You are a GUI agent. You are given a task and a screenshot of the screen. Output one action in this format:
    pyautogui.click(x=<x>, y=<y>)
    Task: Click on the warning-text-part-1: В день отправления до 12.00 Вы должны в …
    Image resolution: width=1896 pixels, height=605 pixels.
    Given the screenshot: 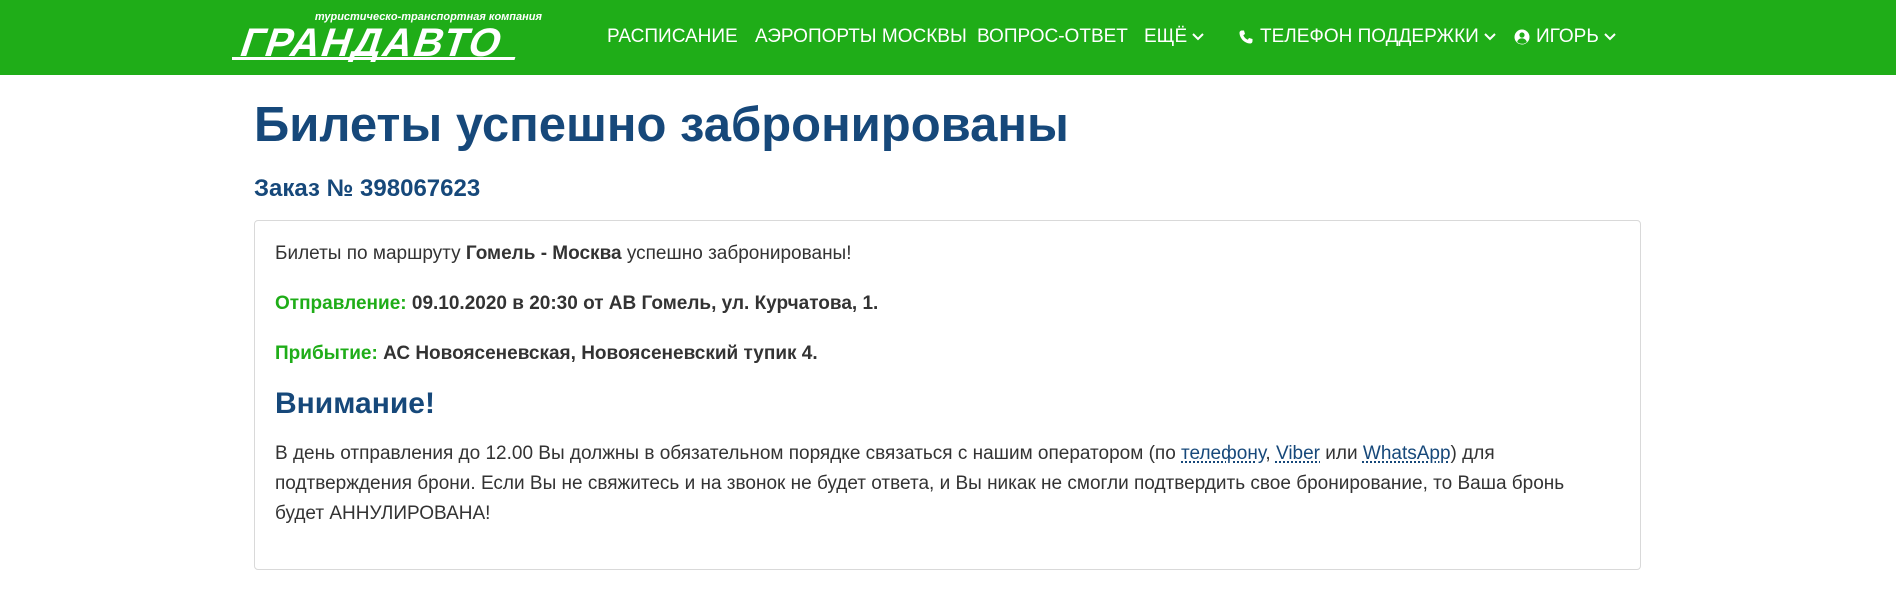 What is the action you would take?
    pyautogui.click(x=725, y=453)
    